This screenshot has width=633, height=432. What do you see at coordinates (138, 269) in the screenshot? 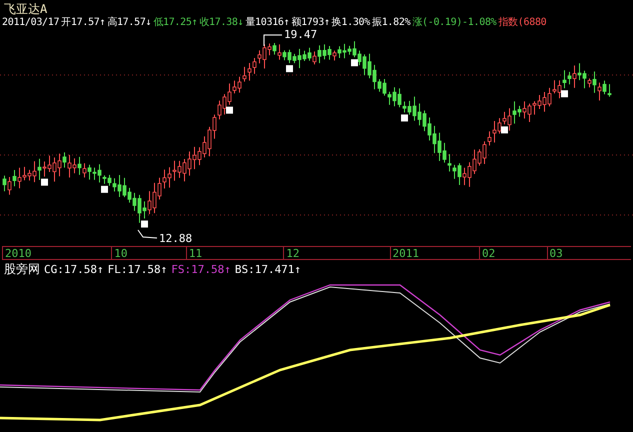
I see `indicator-value: FL:17.58↑` at bounding box center [138, 269].